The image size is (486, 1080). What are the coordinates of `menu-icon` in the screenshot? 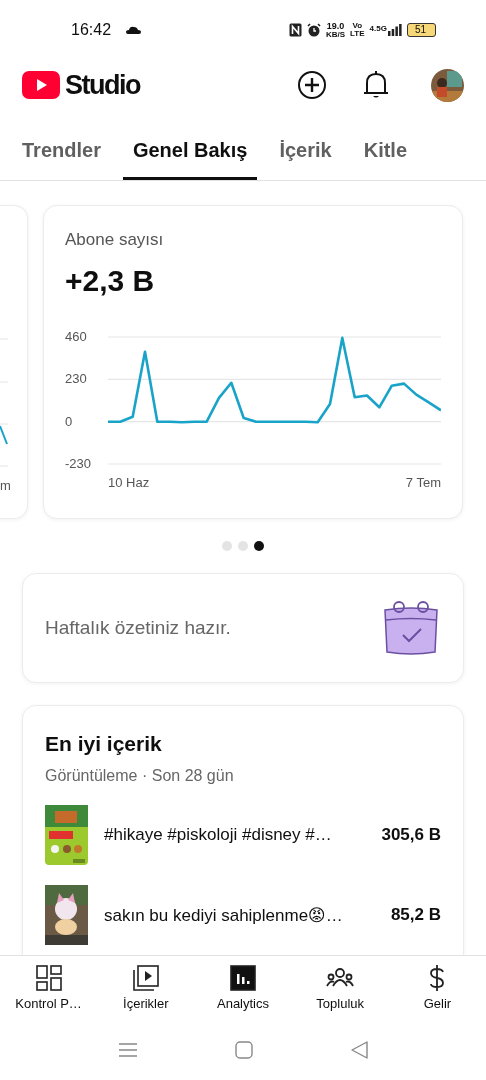 It's located at (127, 1050).